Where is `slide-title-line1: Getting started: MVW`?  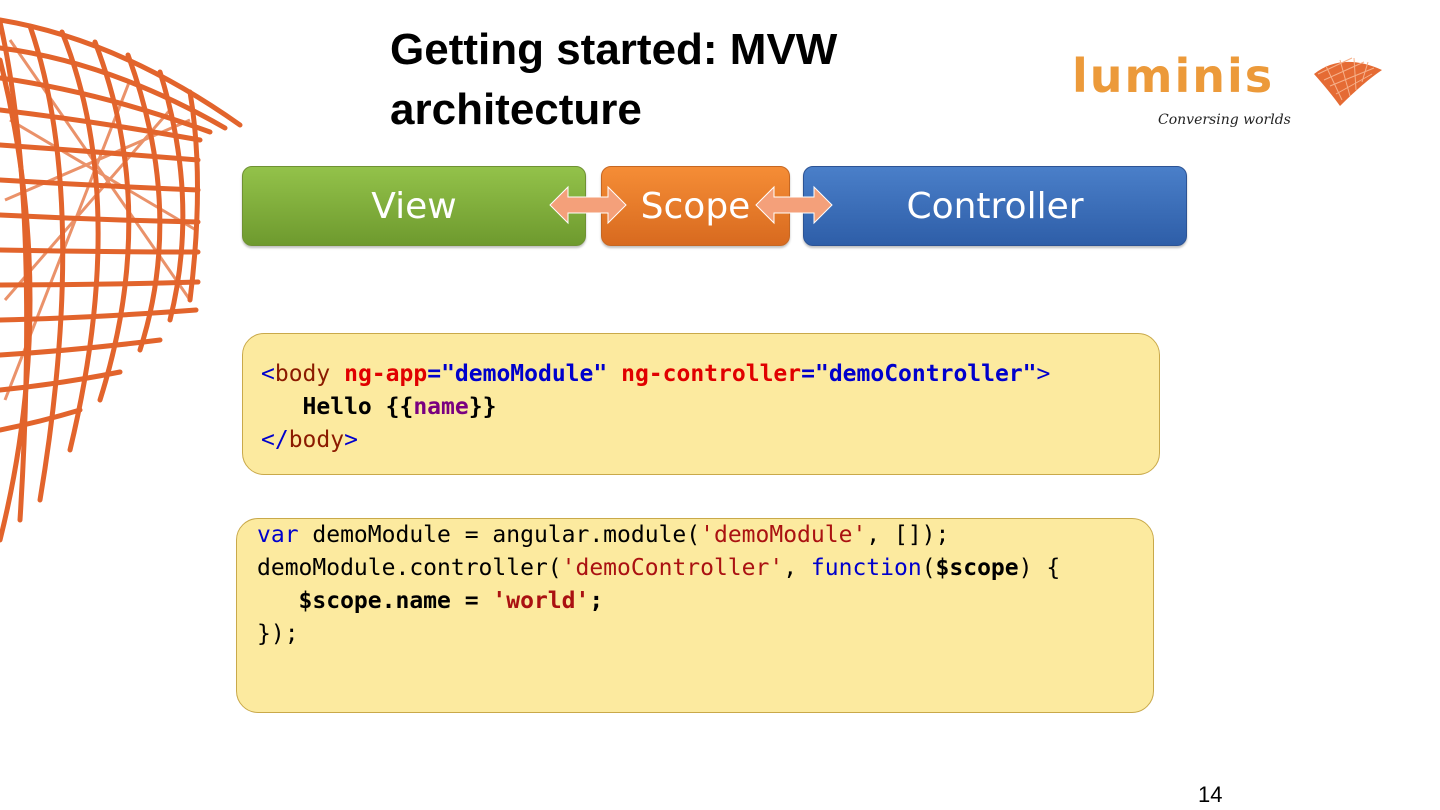 slide-title-line1: Getting started: MVW is located at coordinates (614, 49).